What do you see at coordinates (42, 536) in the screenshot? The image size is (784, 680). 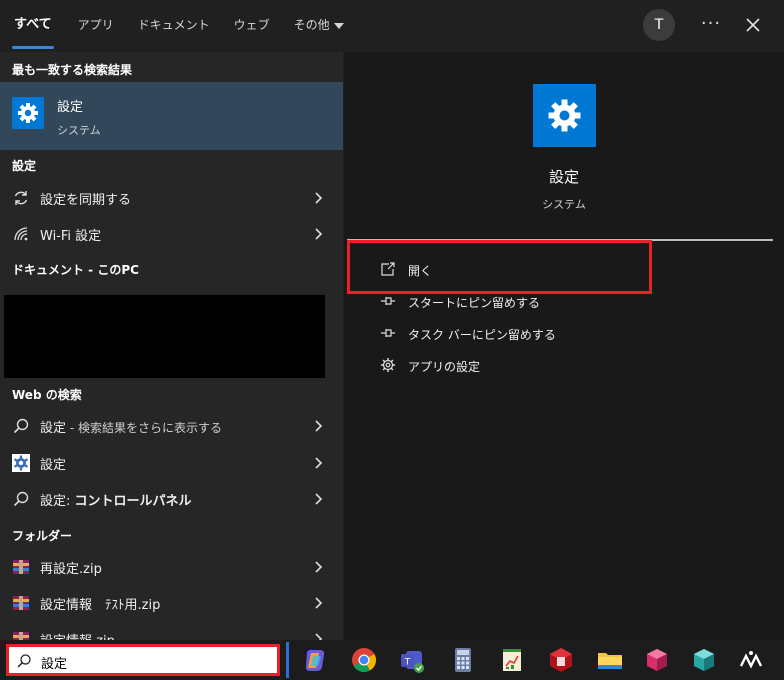 I see `folders-section-header: フォルダー` at bounding box center [42, 536].